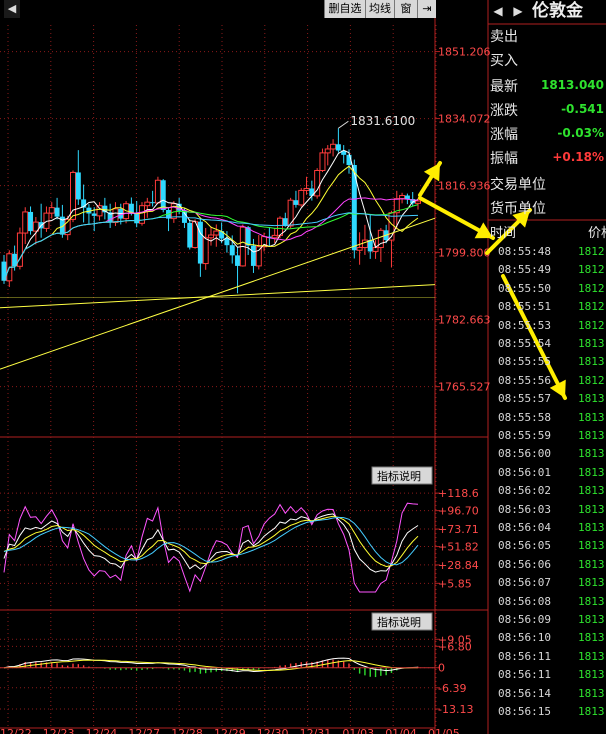 The height and width of the screenshot is (734, 606). What do you see at coordinates (518, 12) in the screenshot?
I see `next-icon: ▶` at bounding box center [518, 12].